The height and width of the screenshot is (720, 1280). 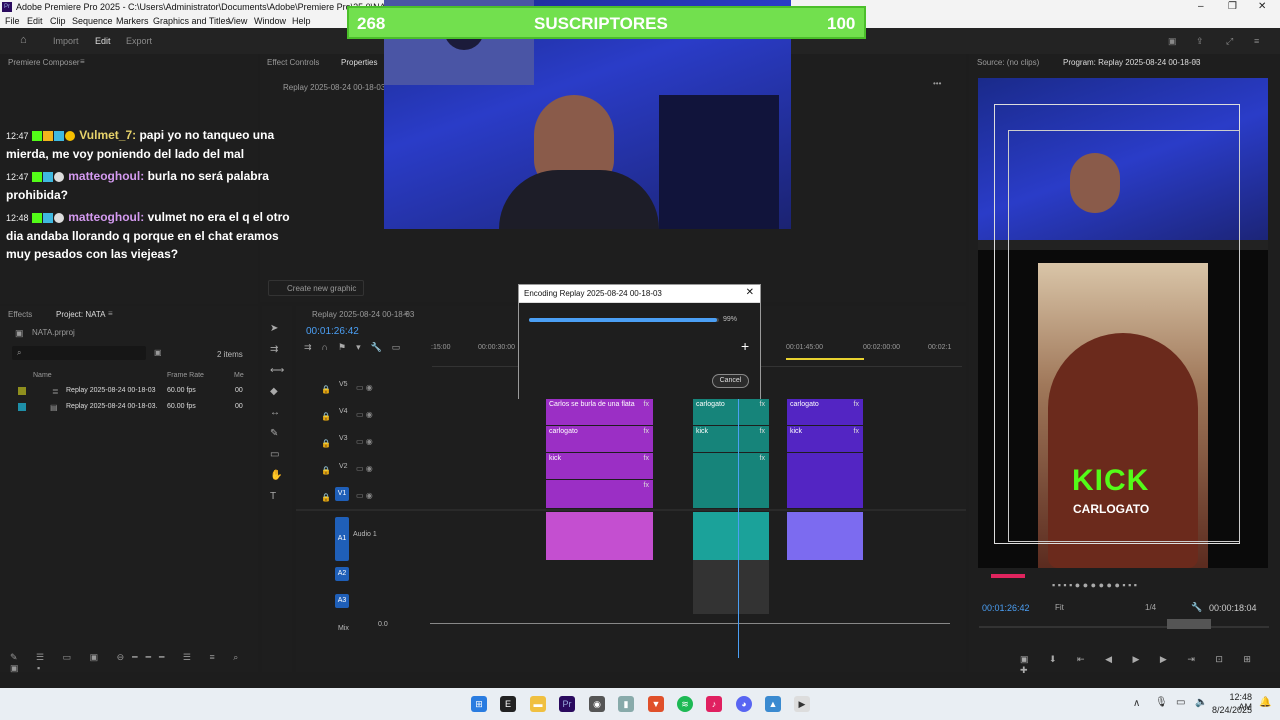 What do you see at coordinates (1059, 607) in the screenshot?
I see `fit-dropdown: Fit` at bounding box center [1059, 607].